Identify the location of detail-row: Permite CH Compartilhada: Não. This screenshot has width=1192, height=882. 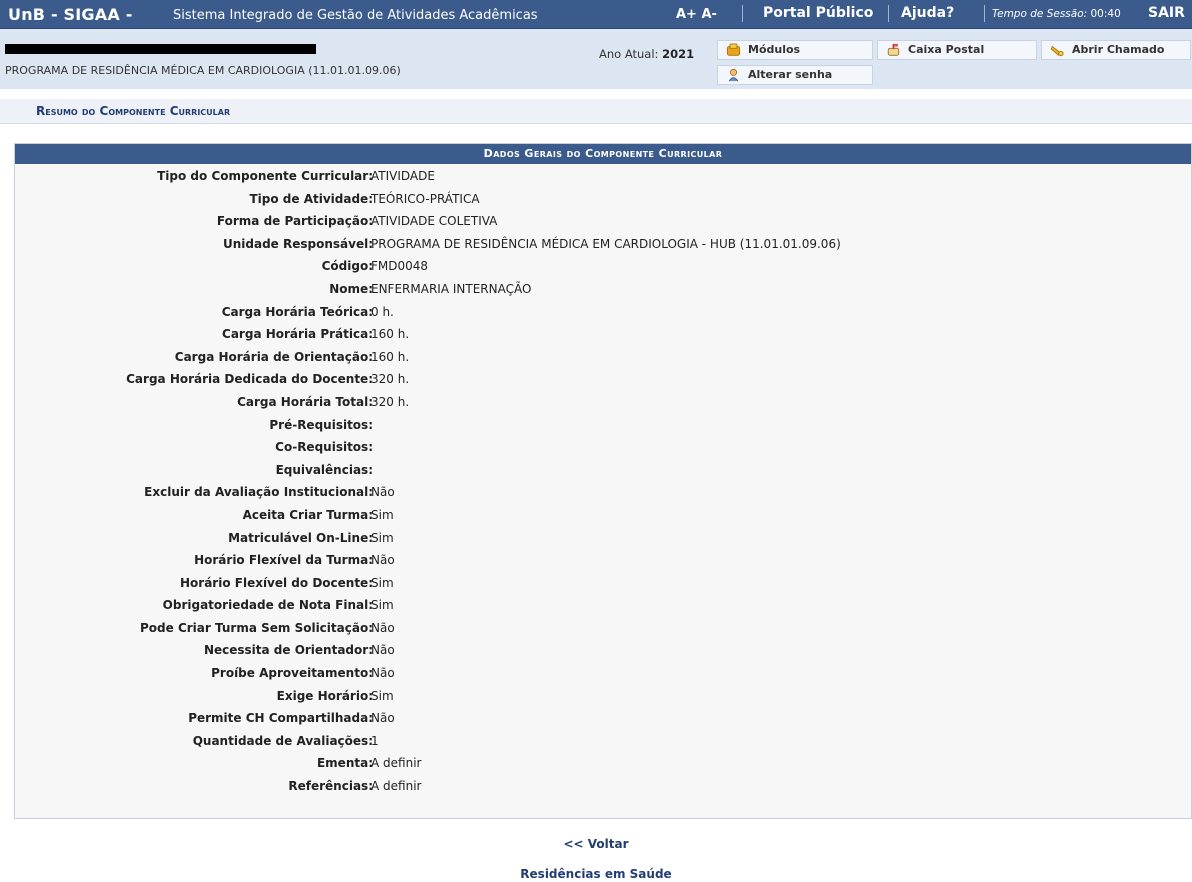
(603, 718).